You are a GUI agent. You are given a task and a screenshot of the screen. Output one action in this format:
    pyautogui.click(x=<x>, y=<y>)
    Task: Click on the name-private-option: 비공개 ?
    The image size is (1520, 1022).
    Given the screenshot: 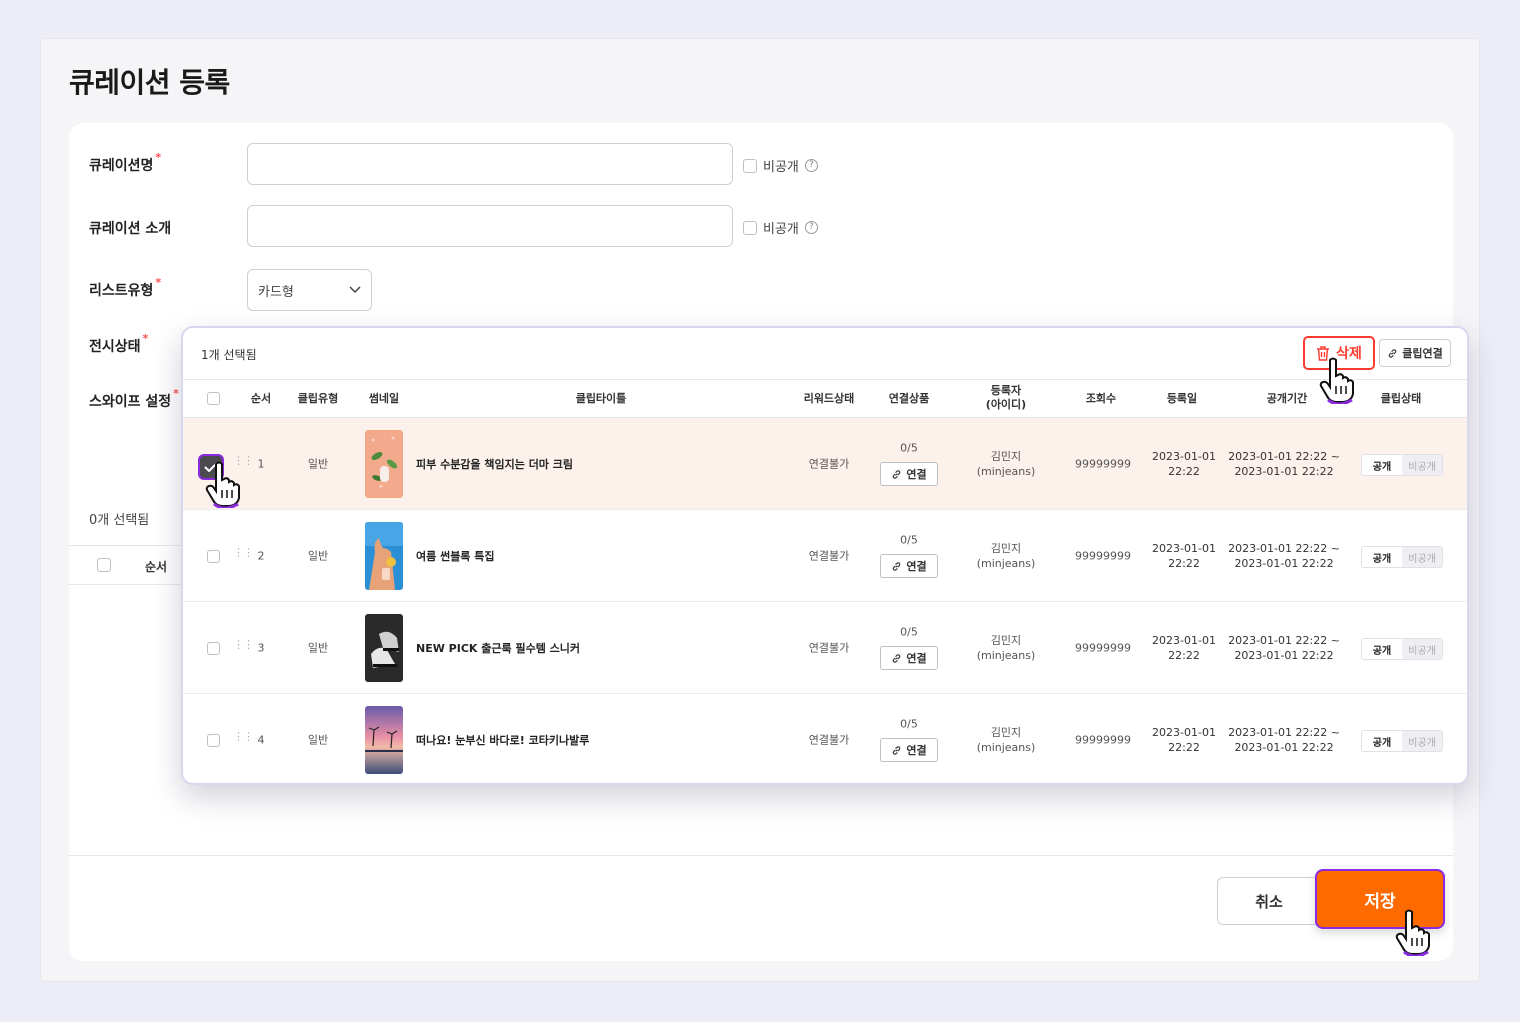 What is the action you would take?
    pyautogui.click(x=780, y=165)
    